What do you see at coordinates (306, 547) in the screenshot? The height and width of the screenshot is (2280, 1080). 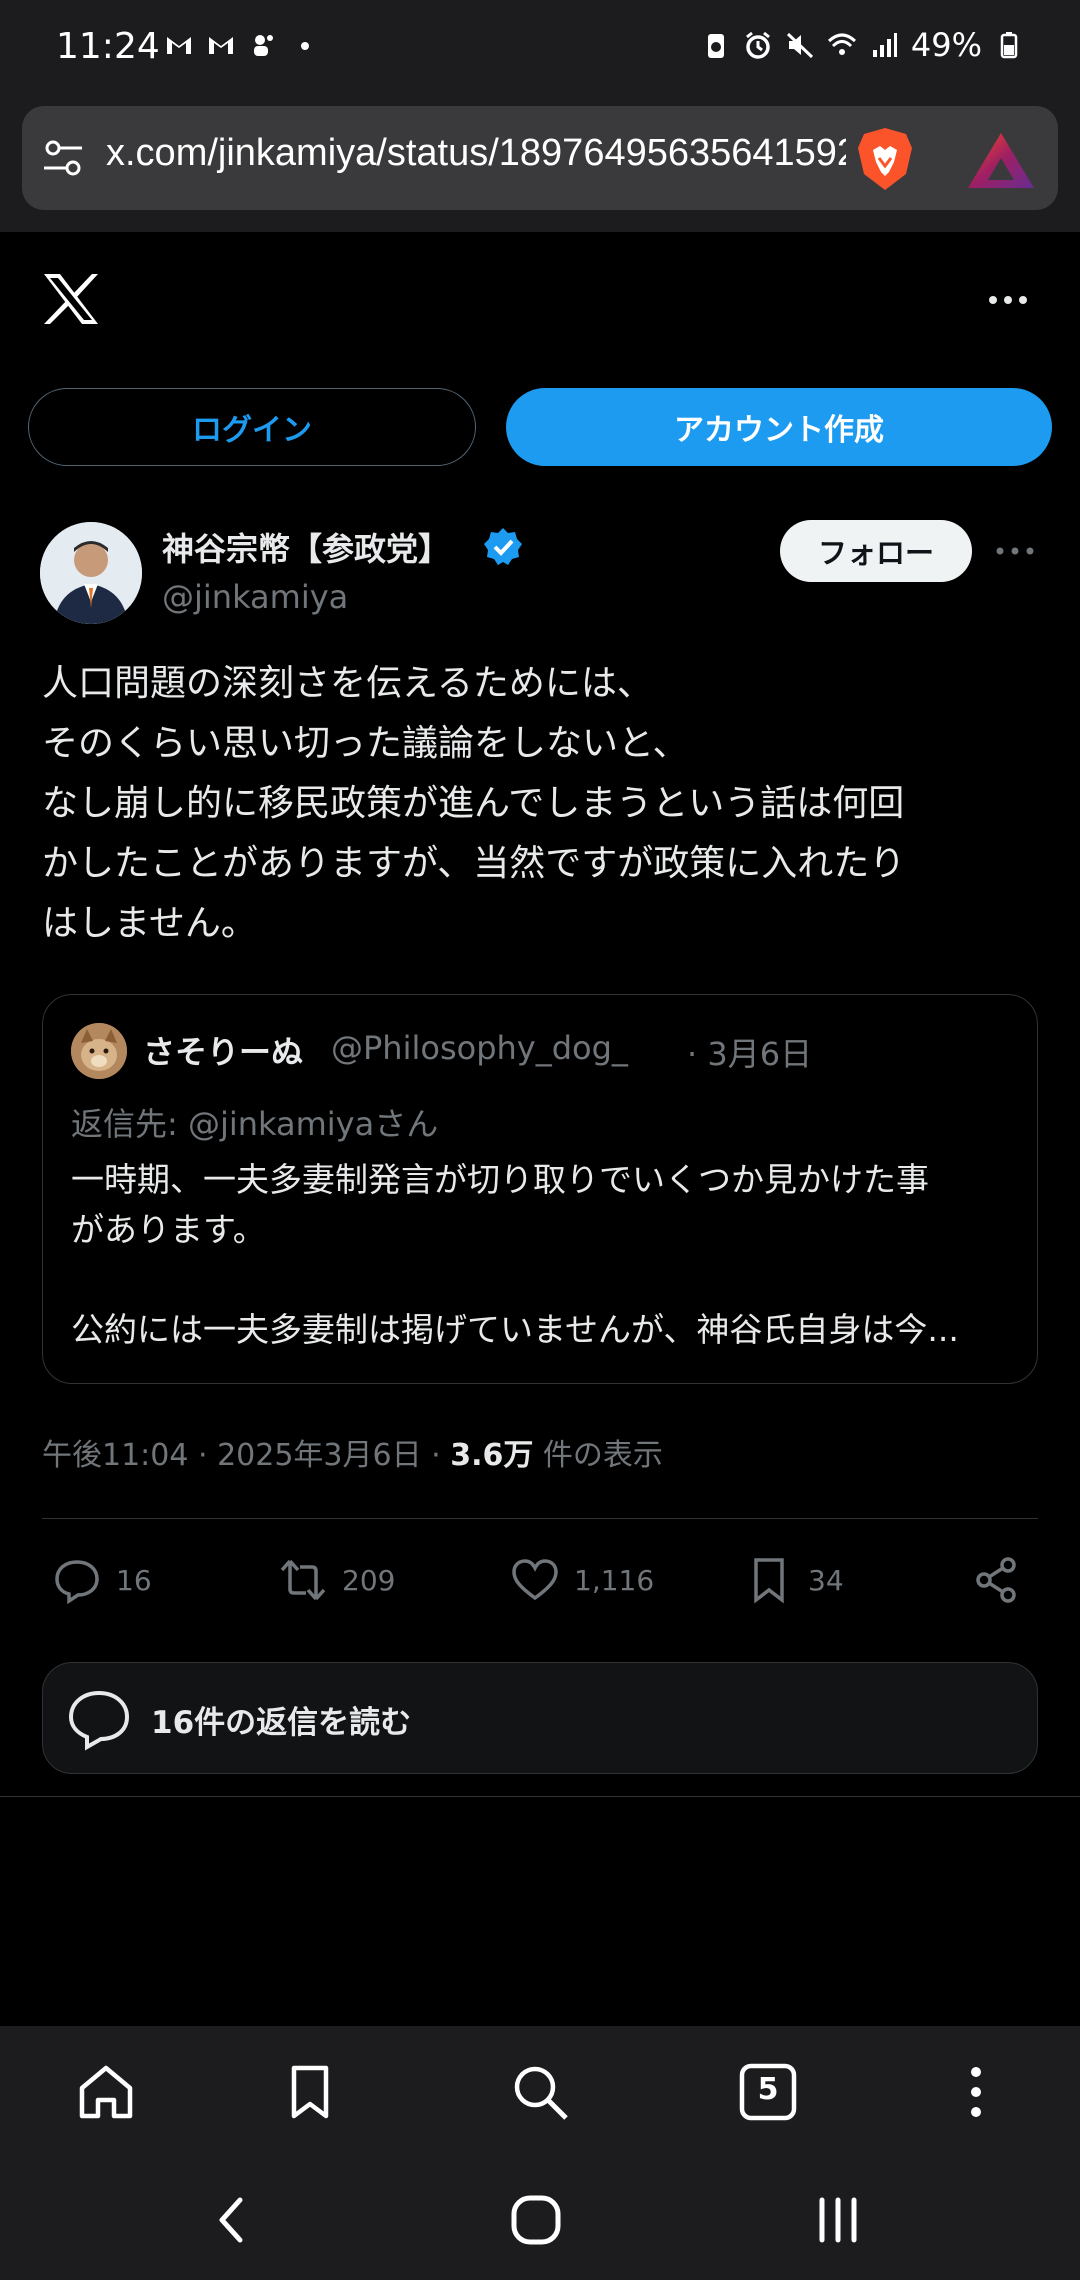 I see `author-name: 神谷宗幣【参政党】` at bounding box center [306, 547].